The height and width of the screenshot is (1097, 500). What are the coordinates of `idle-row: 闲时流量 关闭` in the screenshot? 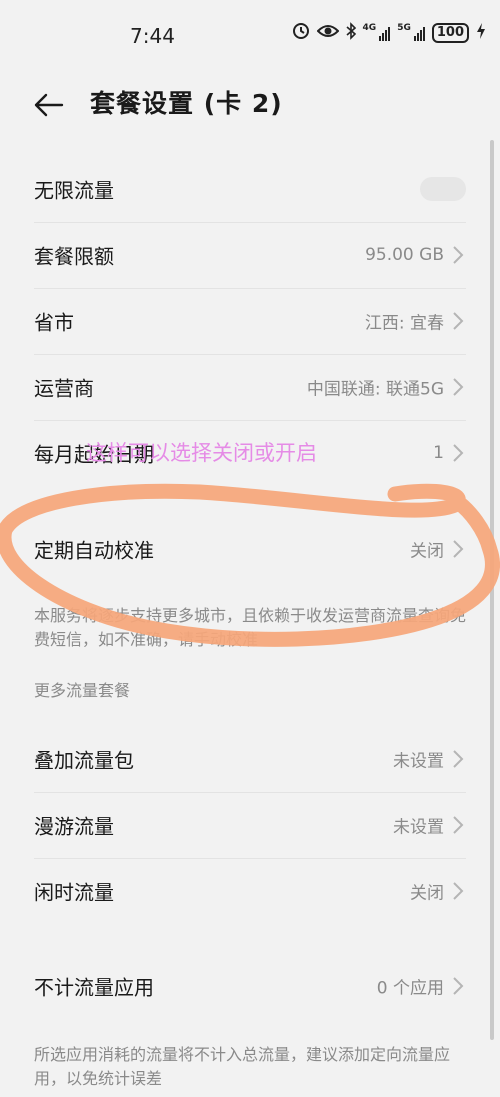 It's located at (250, 891).